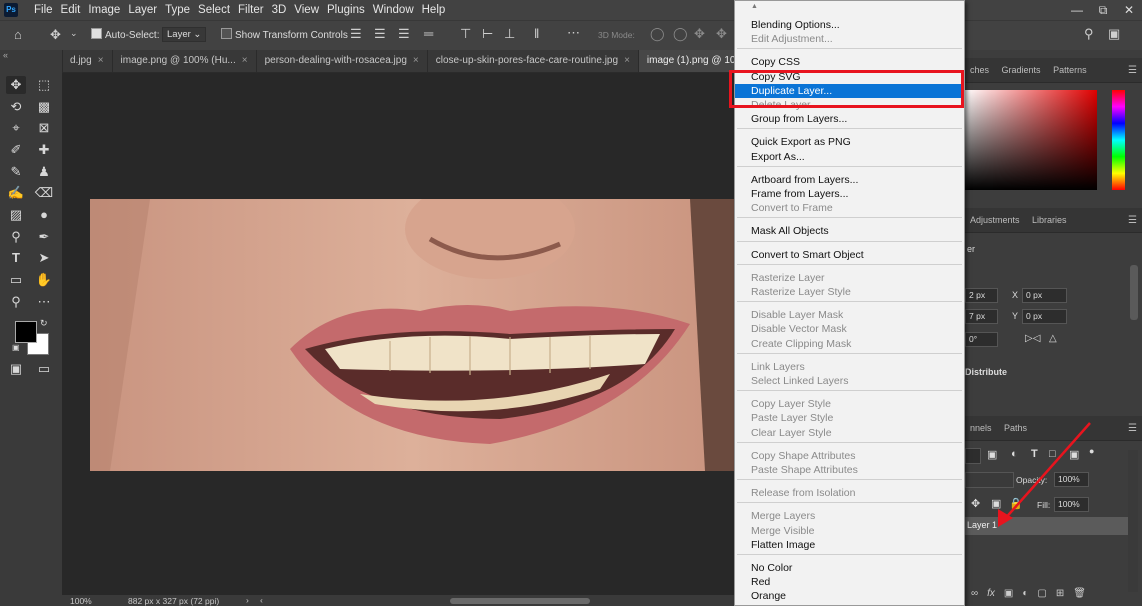 This screenshot has width=1142, height=606. I want to click on object-select-tool-icon: ▩, so click(44, 107).